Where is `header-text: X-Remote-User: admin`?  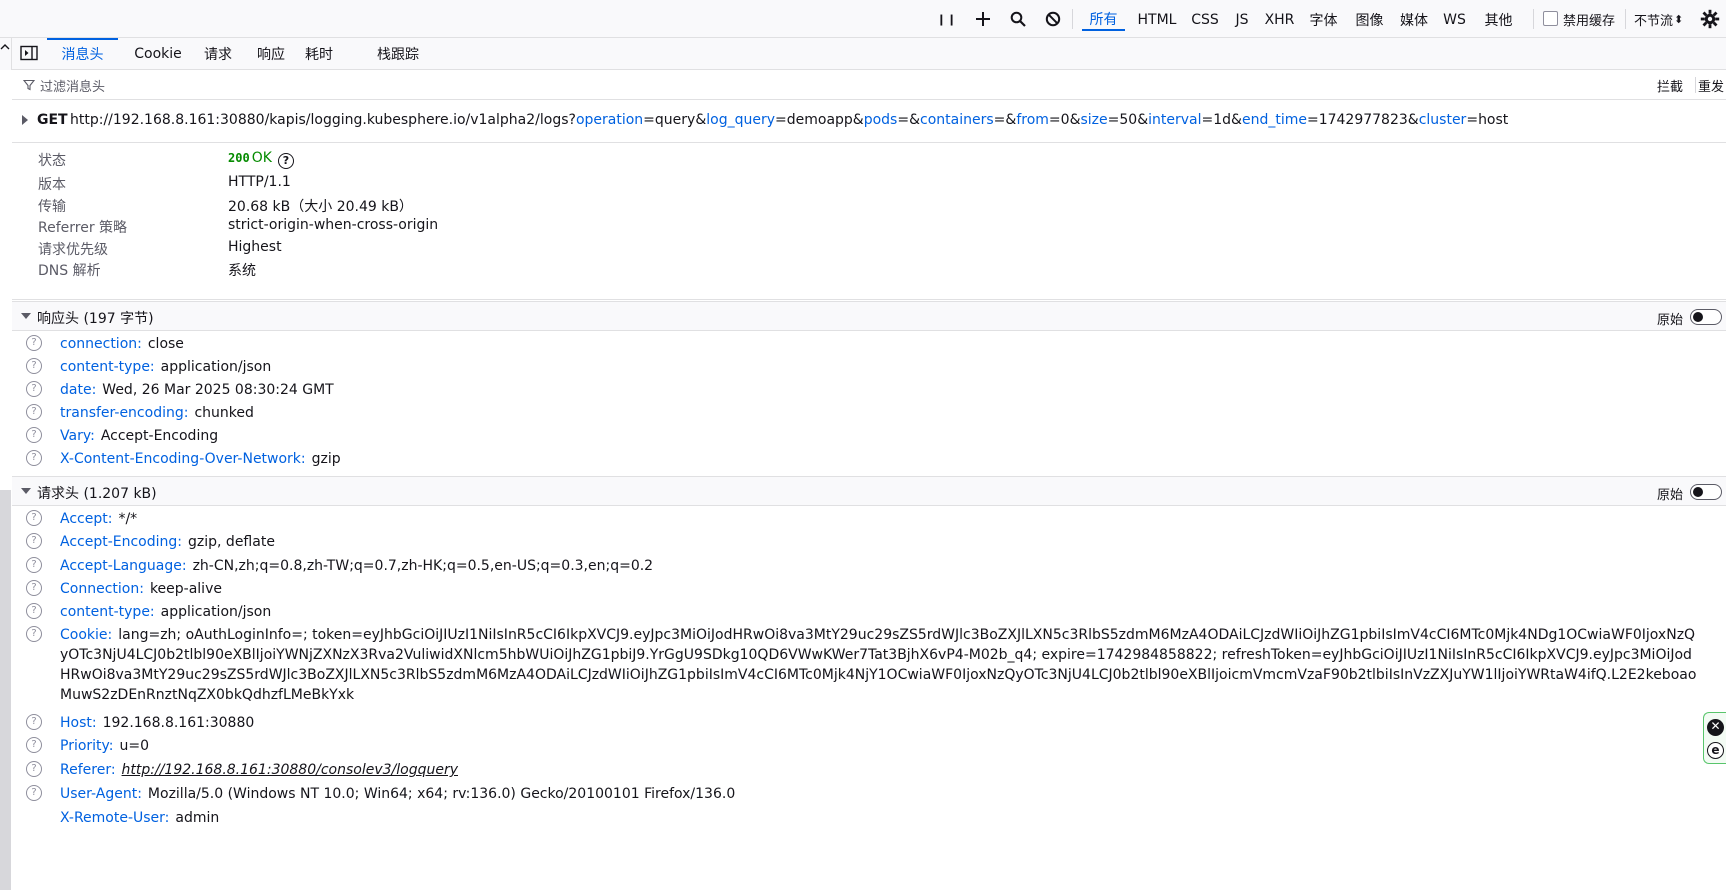 header-text: X-Remote-User: admin is located at coordinates (881, 818).